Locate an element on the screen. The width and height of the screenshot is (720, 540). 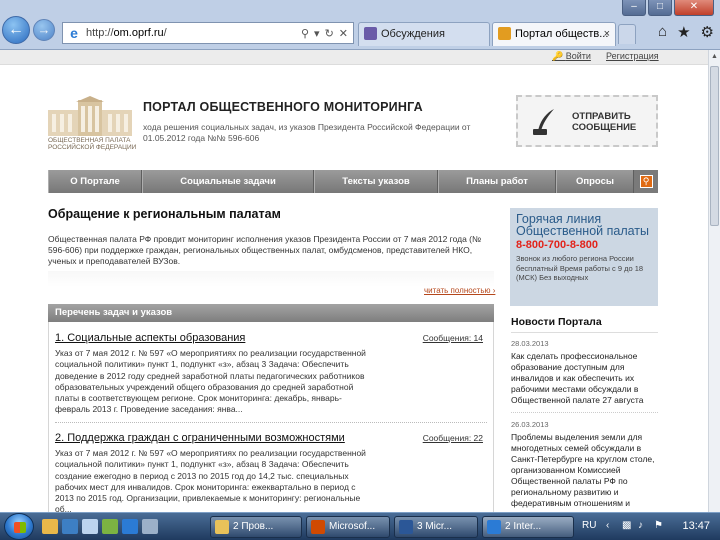
send-message-button: ОТПРАВИТЬ СООБЩЕНИЕ is located at coordinates (587, 121).